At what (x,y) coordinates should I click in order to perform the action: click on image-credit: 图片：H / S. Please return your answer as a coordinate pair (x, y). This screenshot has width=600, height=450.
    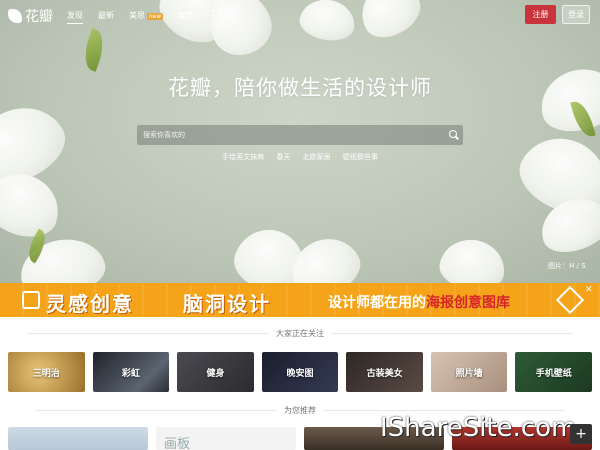
    Looking at the image, I should click on (567, 266).